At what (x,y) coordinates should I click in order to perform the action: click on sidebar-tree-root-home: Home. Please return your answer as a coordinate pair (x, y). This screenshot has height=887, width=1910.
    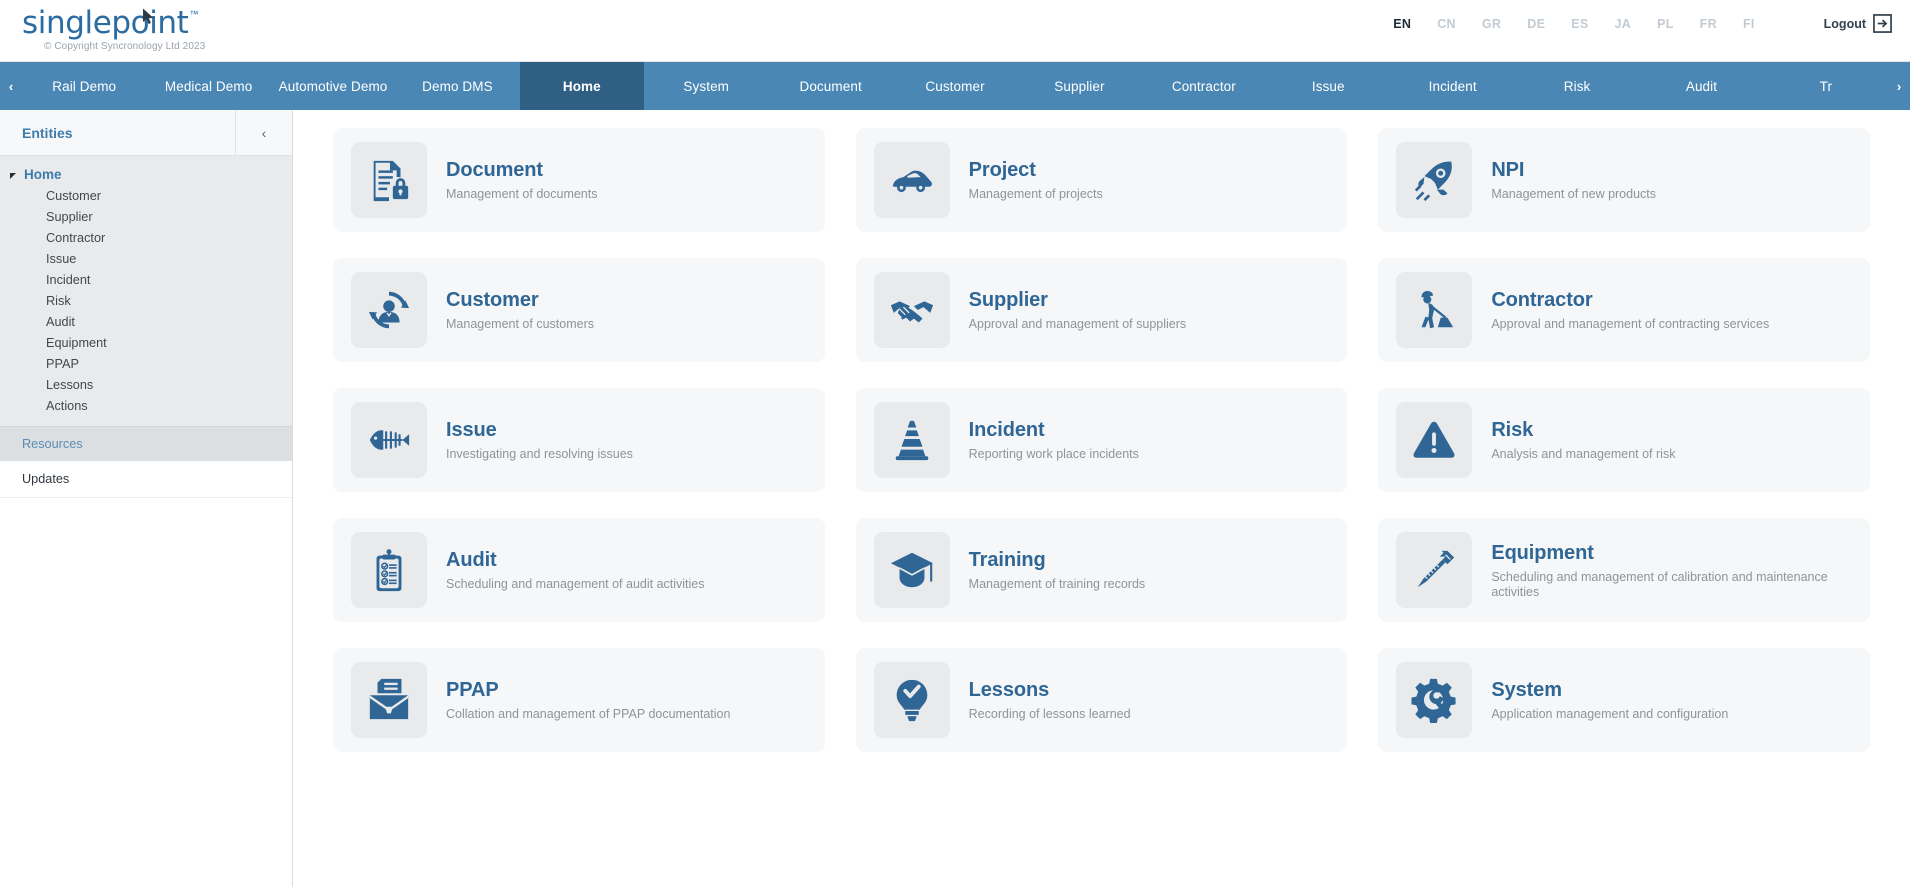
    Looking at the image, I should click on (146, 174).